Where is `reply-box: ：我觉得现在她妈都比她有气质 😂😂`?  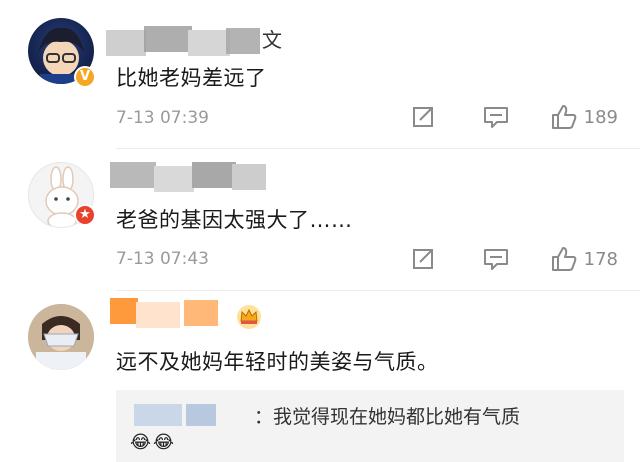 reply-box: ：我觉得现在她妈都比她有气质 😂😂 is located at coordinates (370, 426).